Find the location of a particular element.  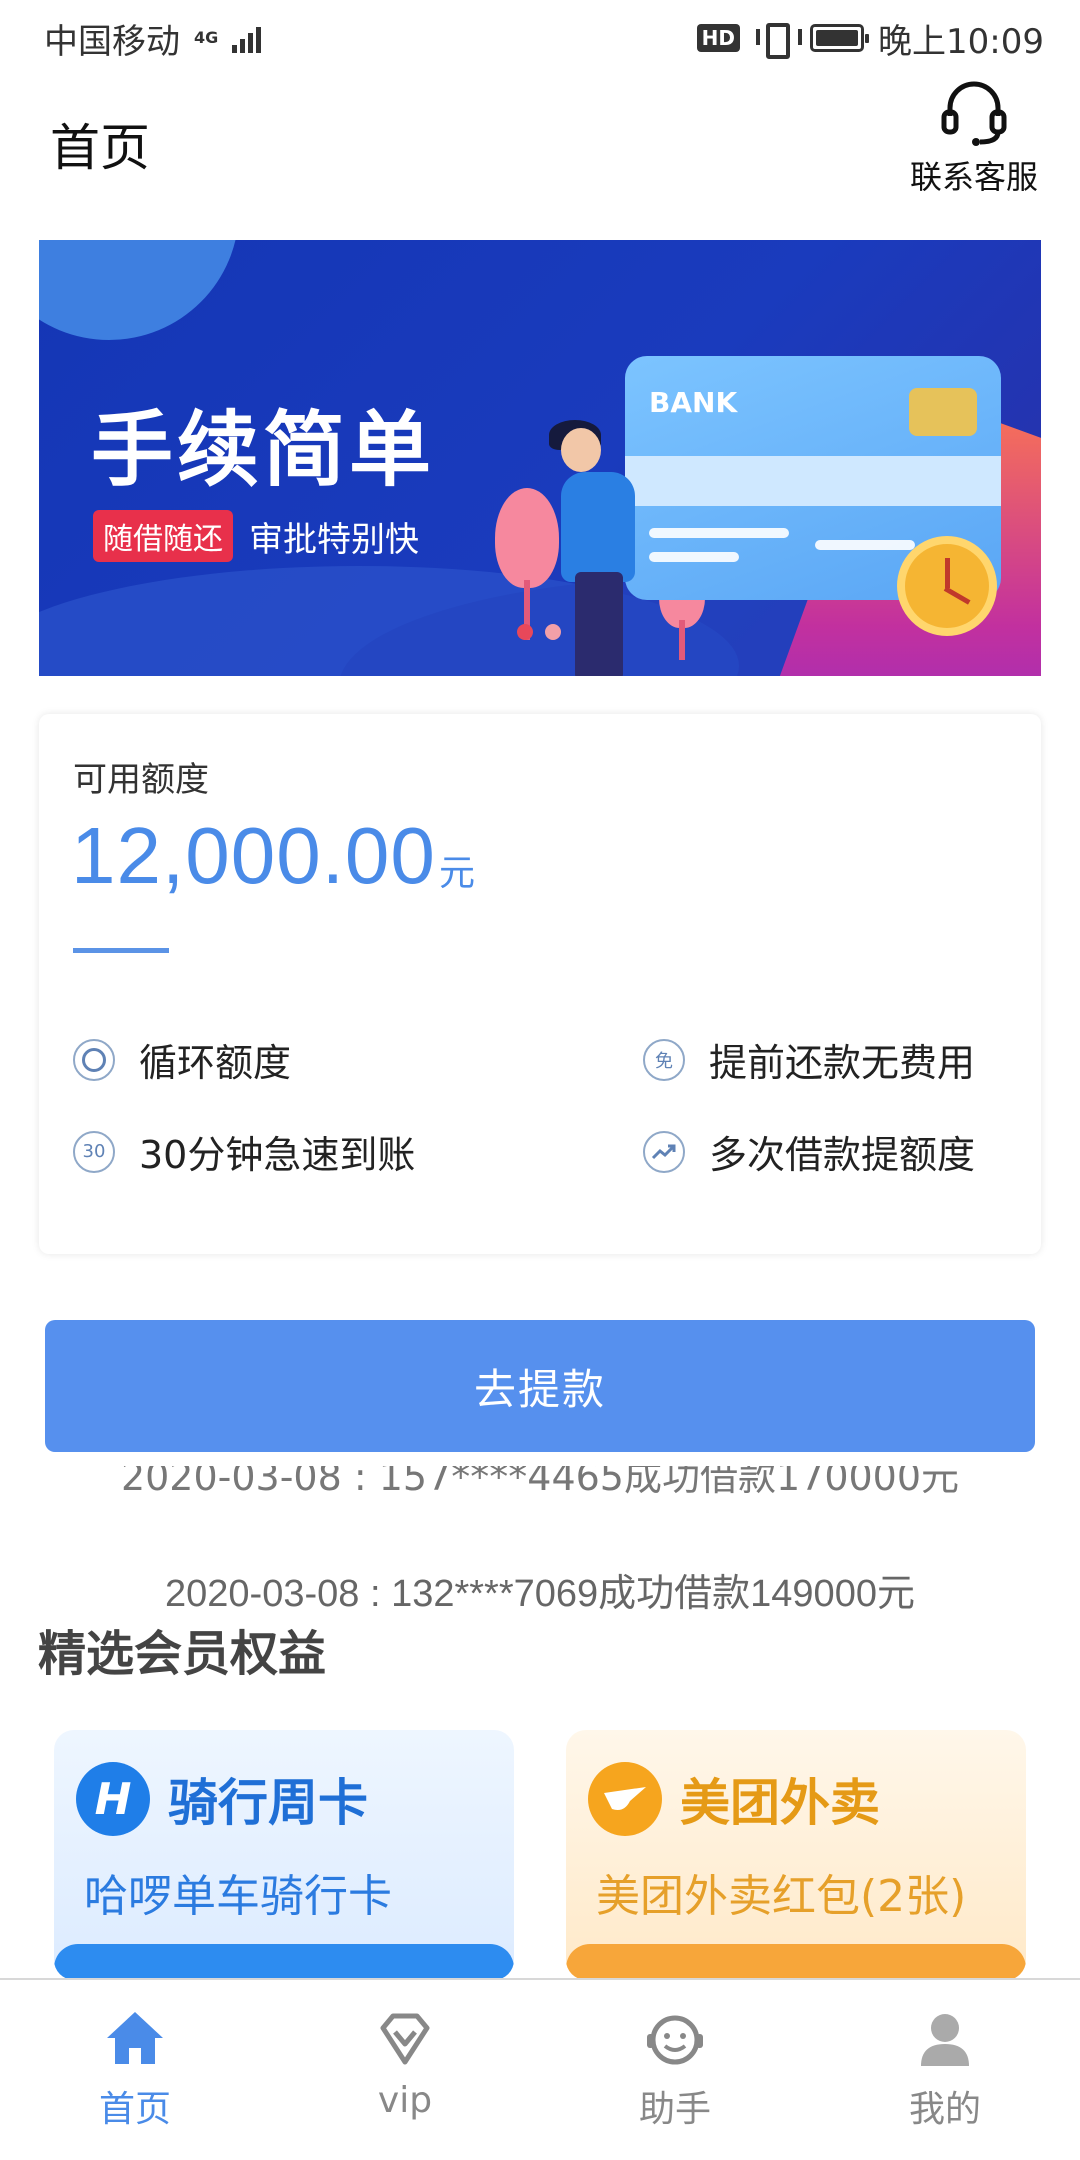

benefit-head: H 骑行周卡 is located at coordinates (222, 1799).